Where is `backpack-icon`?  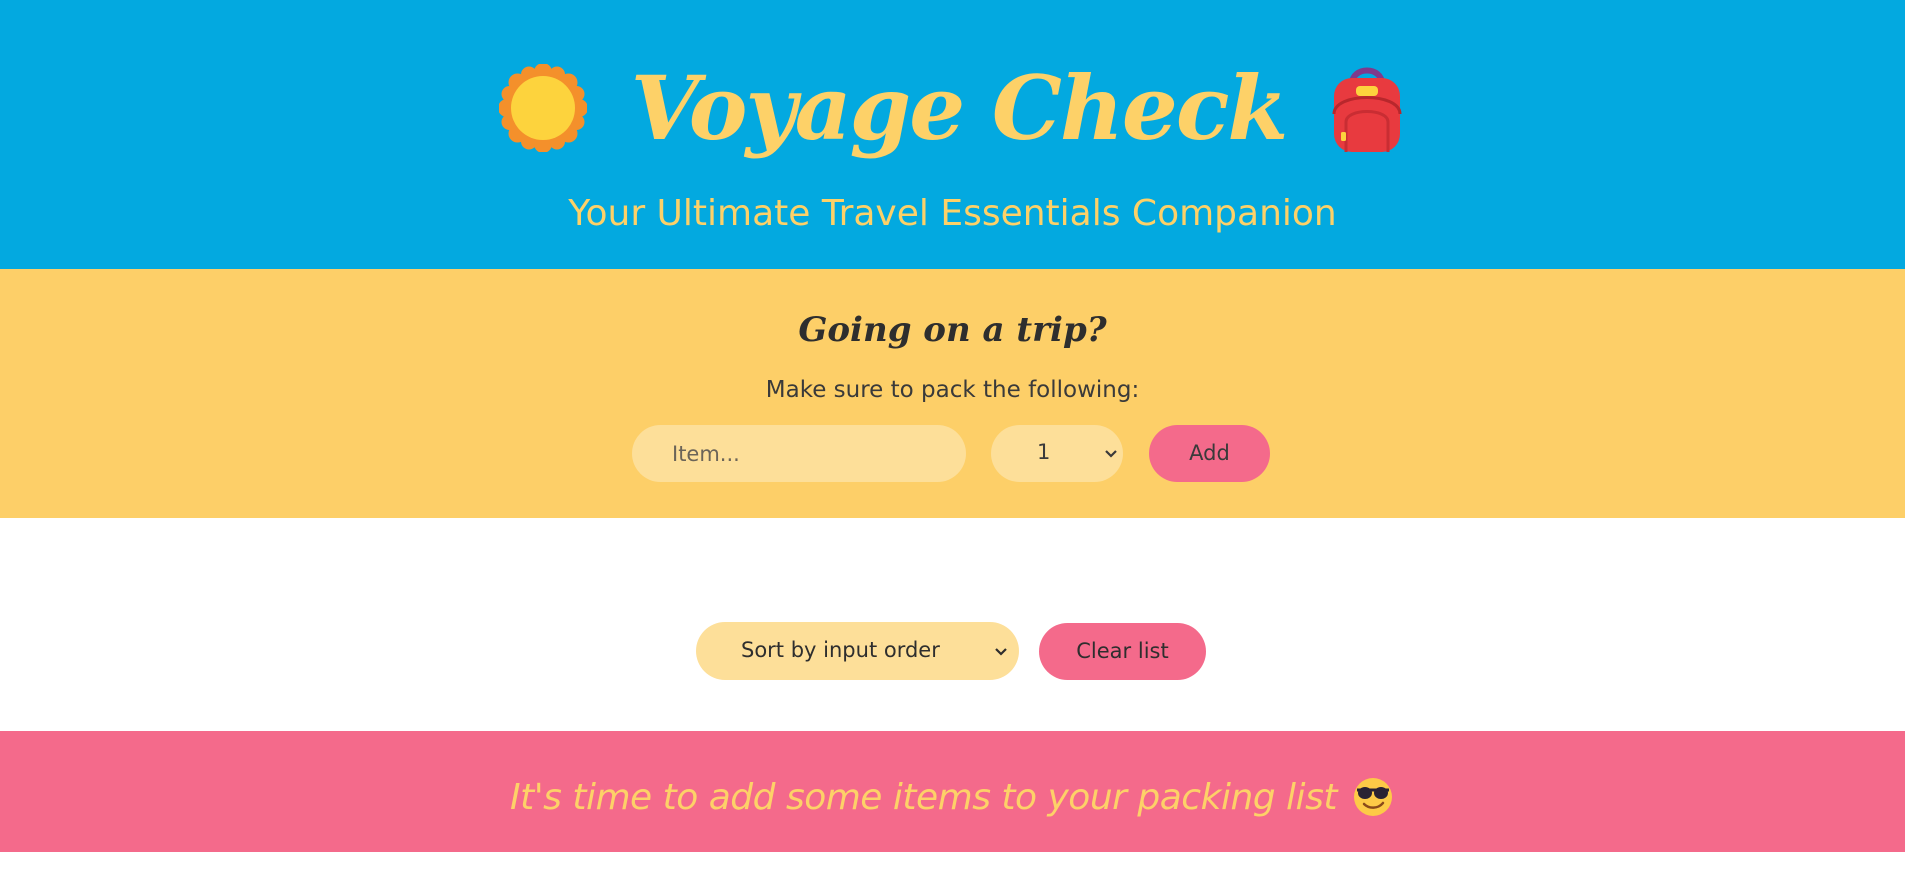
backpack-icon is located at coordinates (1367, 109).